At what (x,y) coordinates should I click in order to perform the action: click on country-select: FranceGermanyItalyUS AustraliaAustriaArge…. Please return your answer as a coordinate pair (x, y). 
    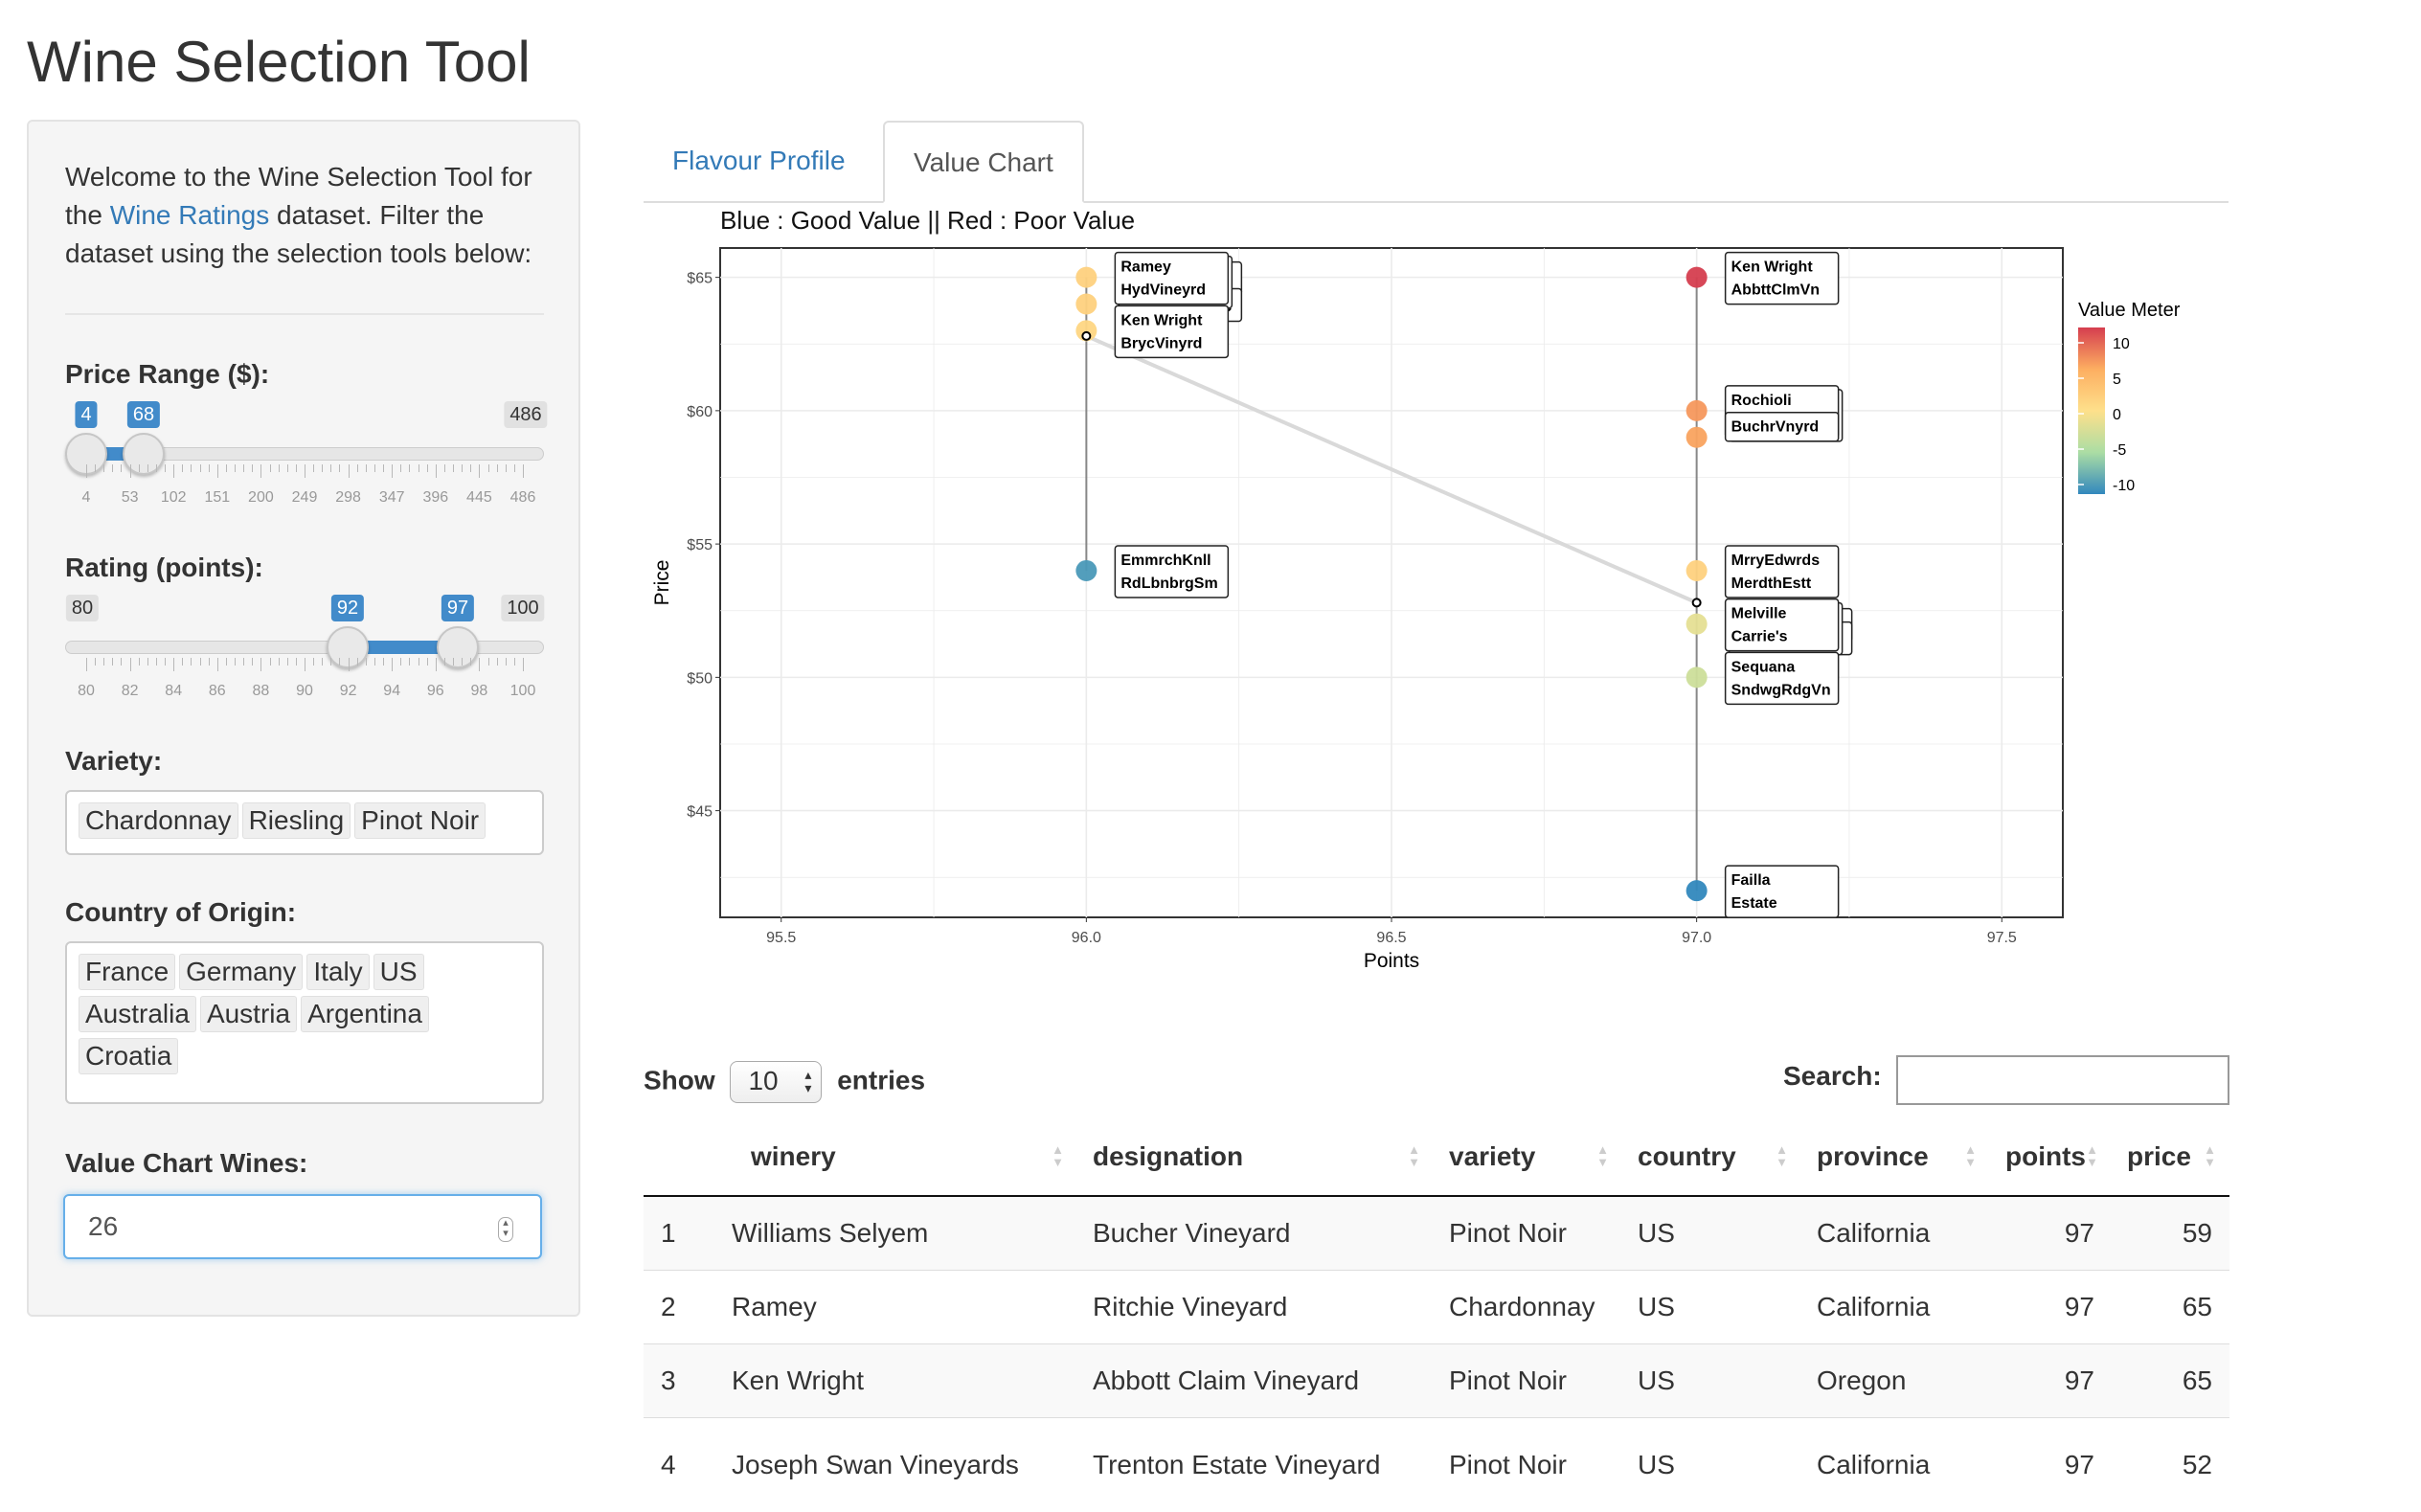
    Looking at the image, I should click on (304, 1022).